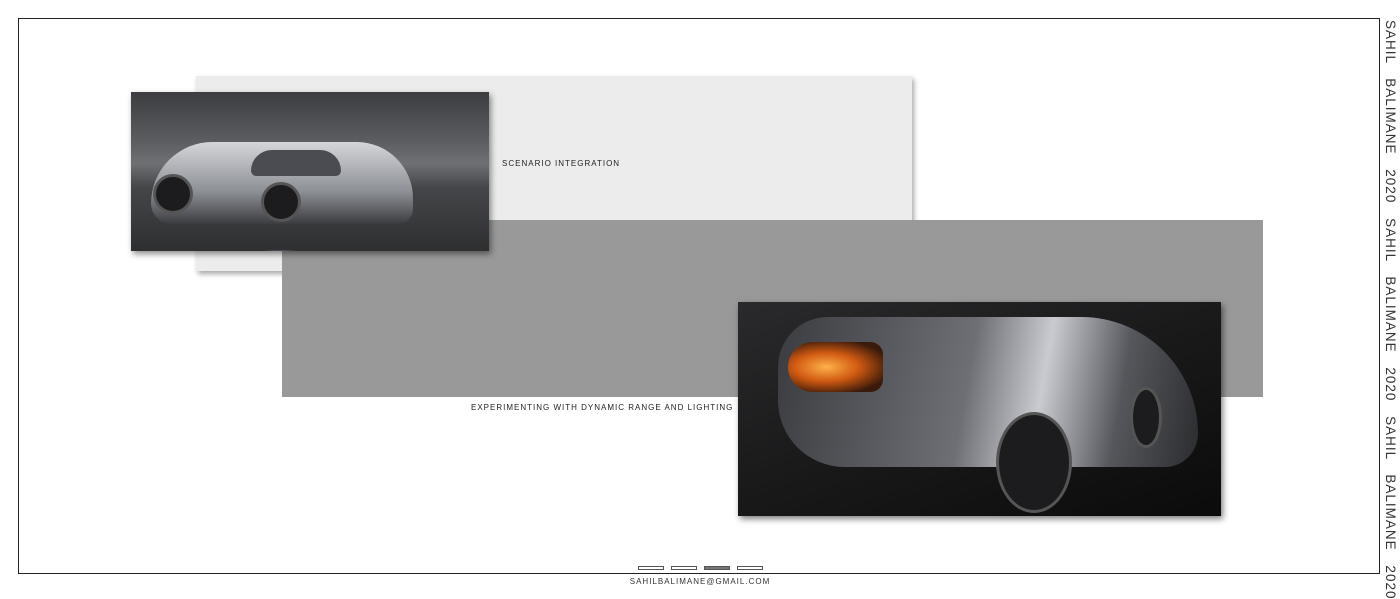  Describe the element at coordinates (988, 392) in the screenshot. I see `car-rear-view` at that location.